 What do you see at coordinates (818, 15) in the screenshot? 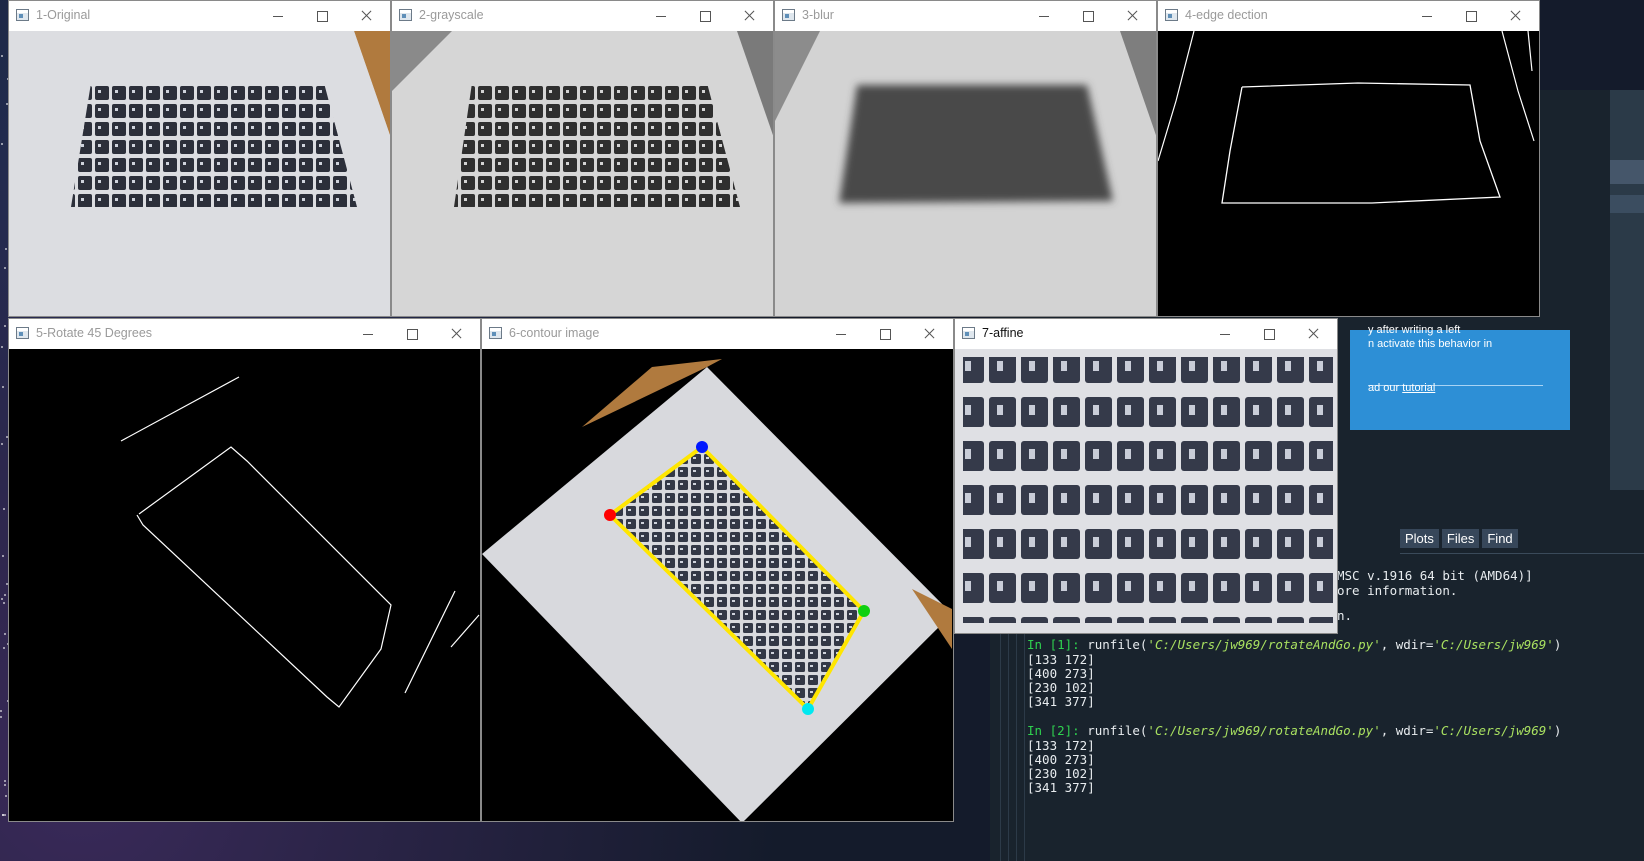
I see `window-title: 3-blur` at bounding box center [818, 15].